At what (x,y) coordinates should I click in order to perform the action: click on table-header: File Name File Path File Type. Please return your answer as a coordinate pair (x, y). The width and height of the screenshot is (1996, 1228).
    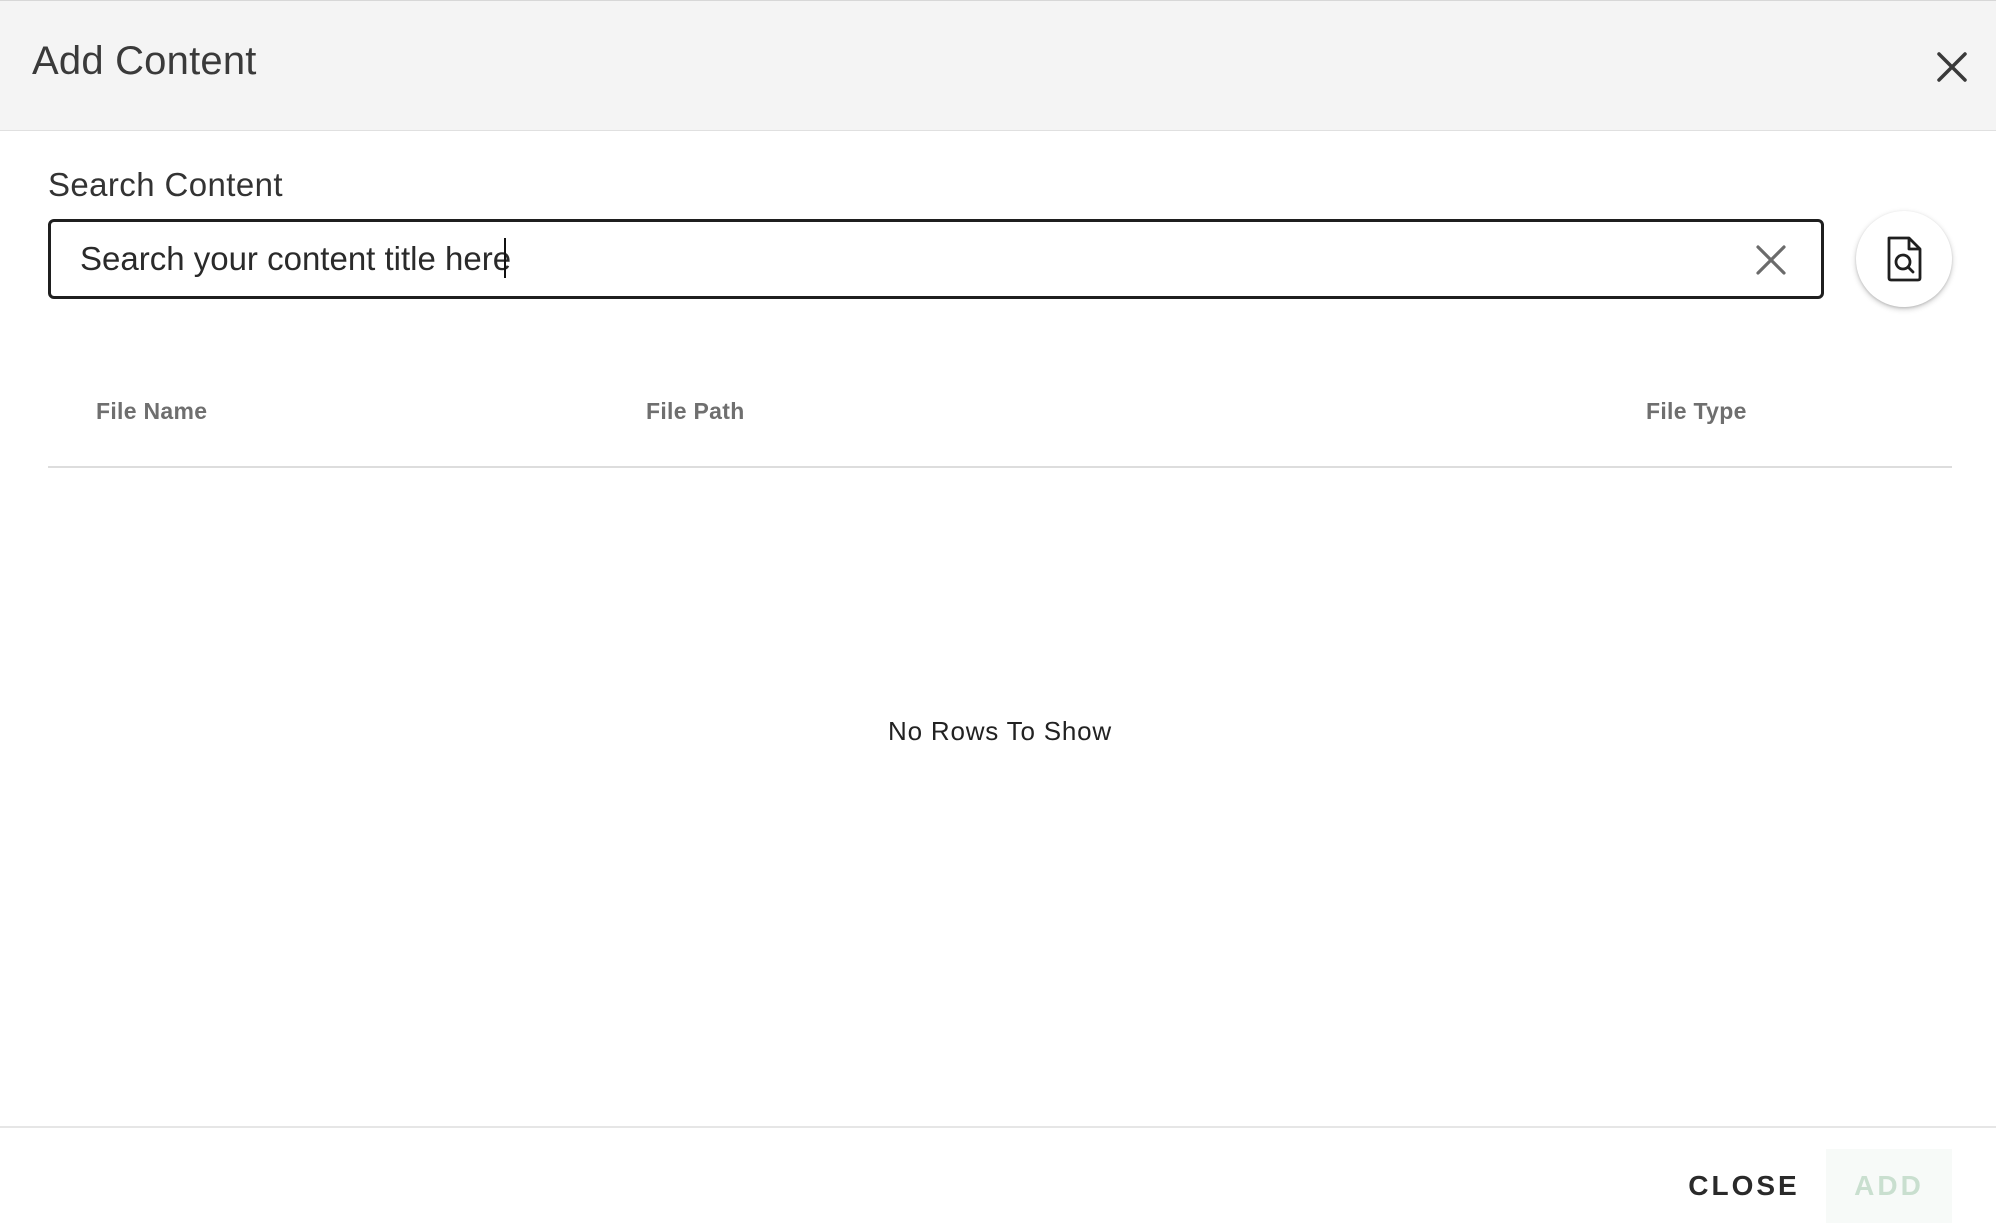
    Looking at the image, I should click on (1000, 415).